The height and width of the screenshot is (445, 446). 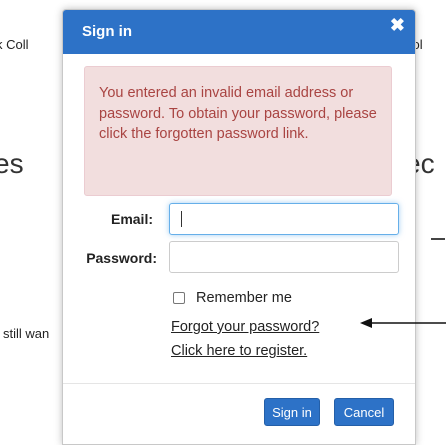 I want to click on cancel-button: Cancel, so click(x=364, y=412).